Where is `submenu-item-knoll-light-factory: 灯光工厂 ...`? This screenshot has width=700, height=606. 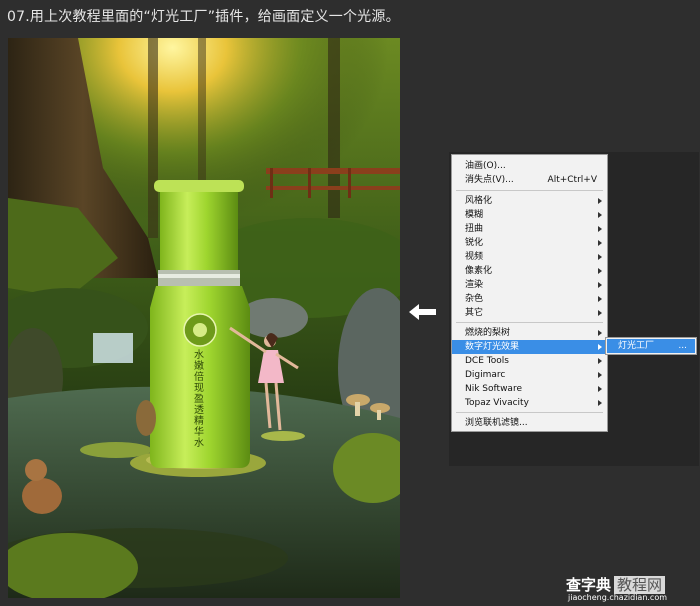 submenu-item-knoll-light-factory: 灯光工厂 ... is located at coordinates (651, 346).